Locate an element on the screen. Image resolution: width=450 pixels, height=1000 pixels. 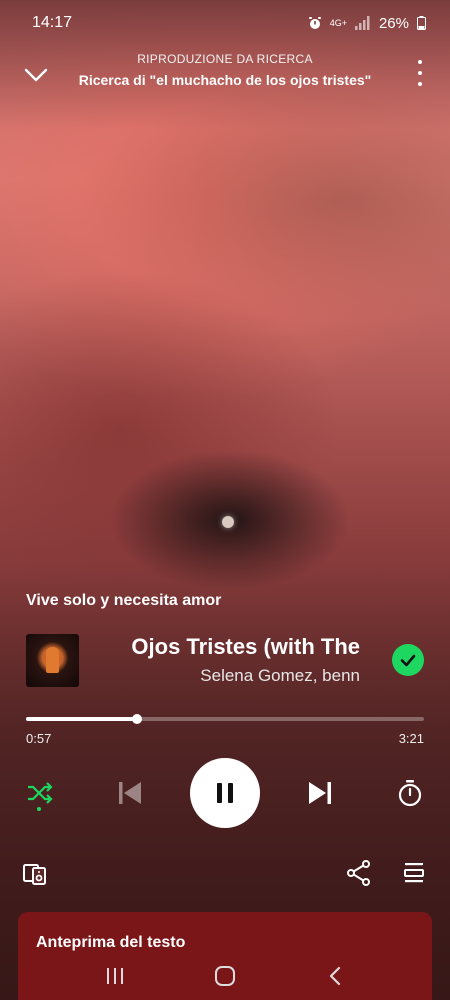
alarm-icon is located at coordinates (314, 23).